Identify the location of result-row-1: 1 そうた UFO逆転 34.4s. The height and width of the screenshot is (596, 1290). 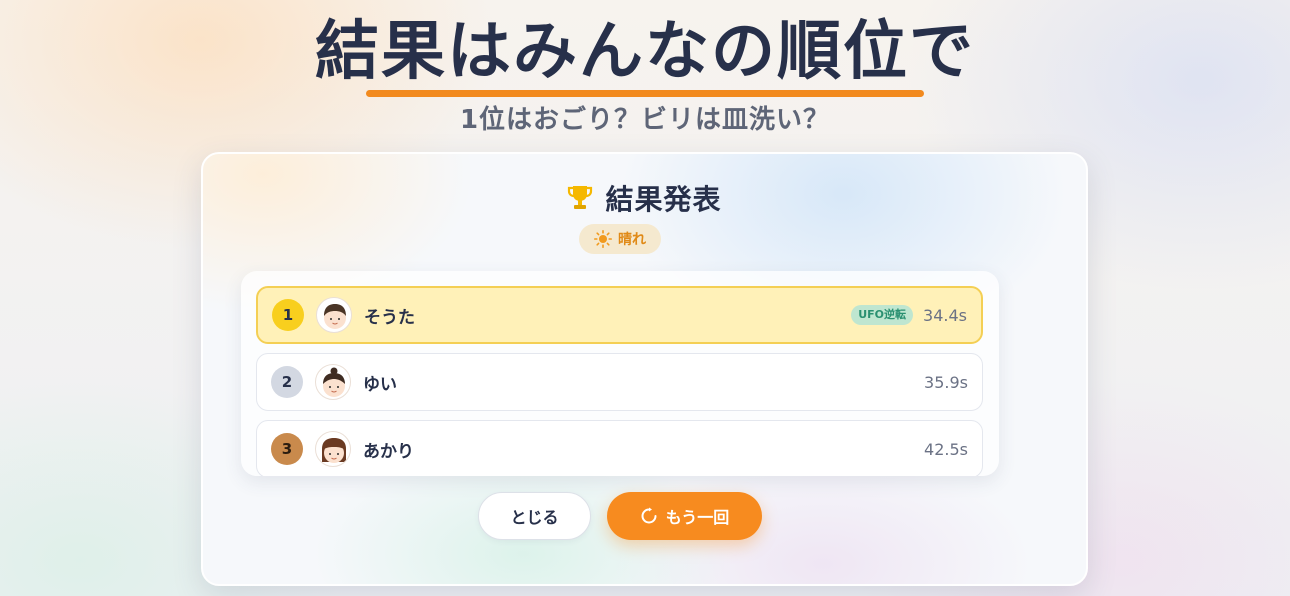
(619, 315).